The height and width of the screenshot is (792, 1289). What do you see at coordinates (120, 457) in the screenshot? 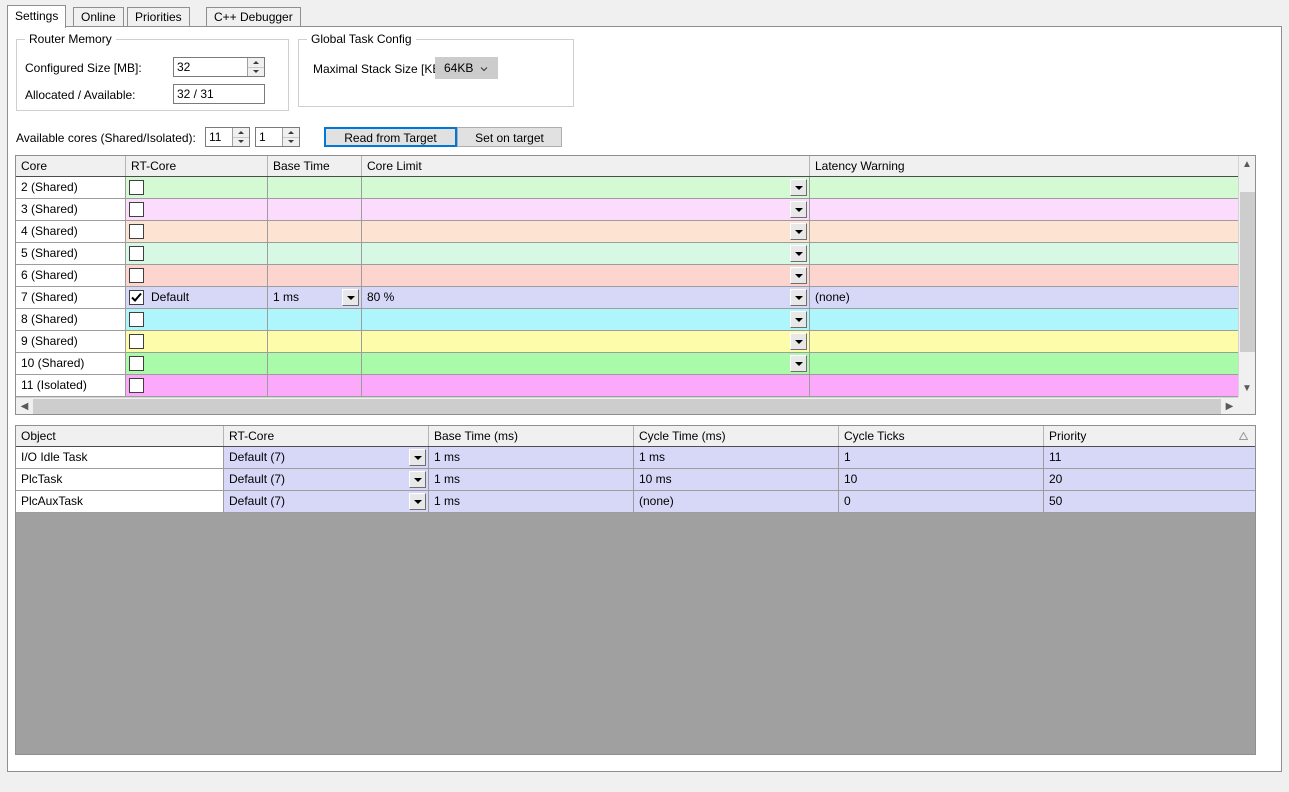
I see `task-cell-object: I/O Idle Task` at bounding box center [120, 457].